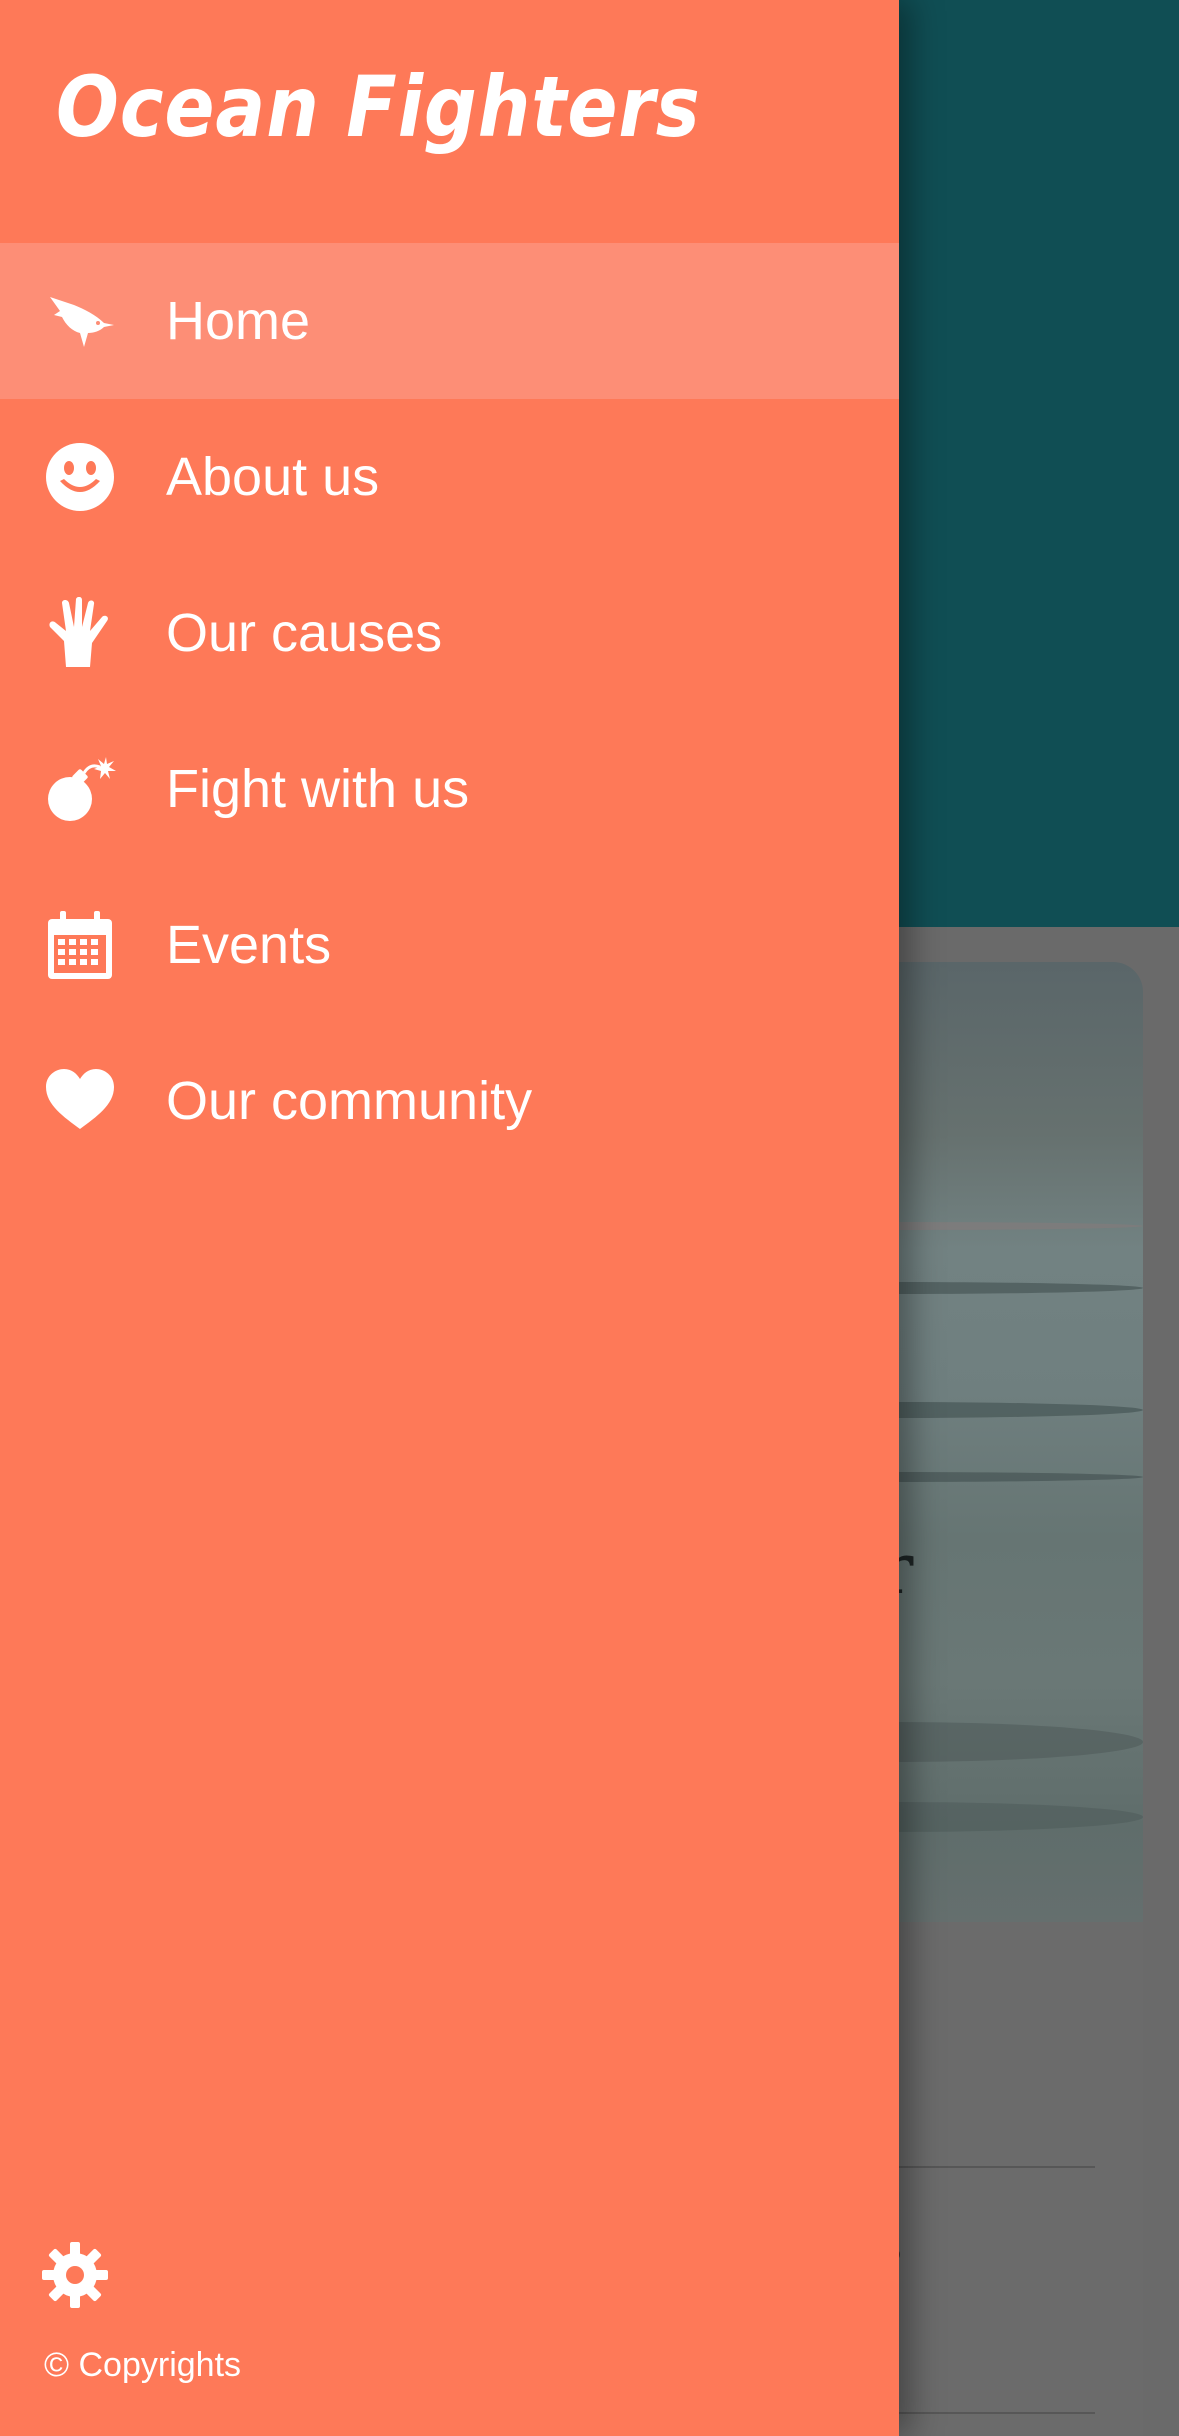 This screenshot has height=2436, width=1179. I want to click on bomb-icon, so click(80, 789).